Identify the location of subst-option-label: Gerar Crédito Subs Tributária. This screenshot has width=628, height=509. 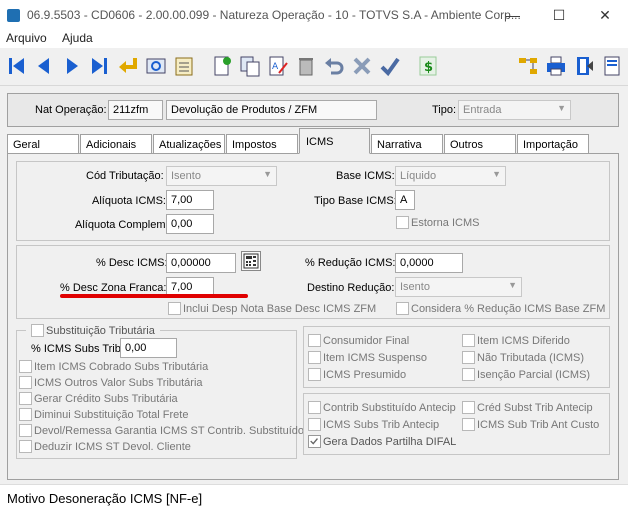
(106, 399).